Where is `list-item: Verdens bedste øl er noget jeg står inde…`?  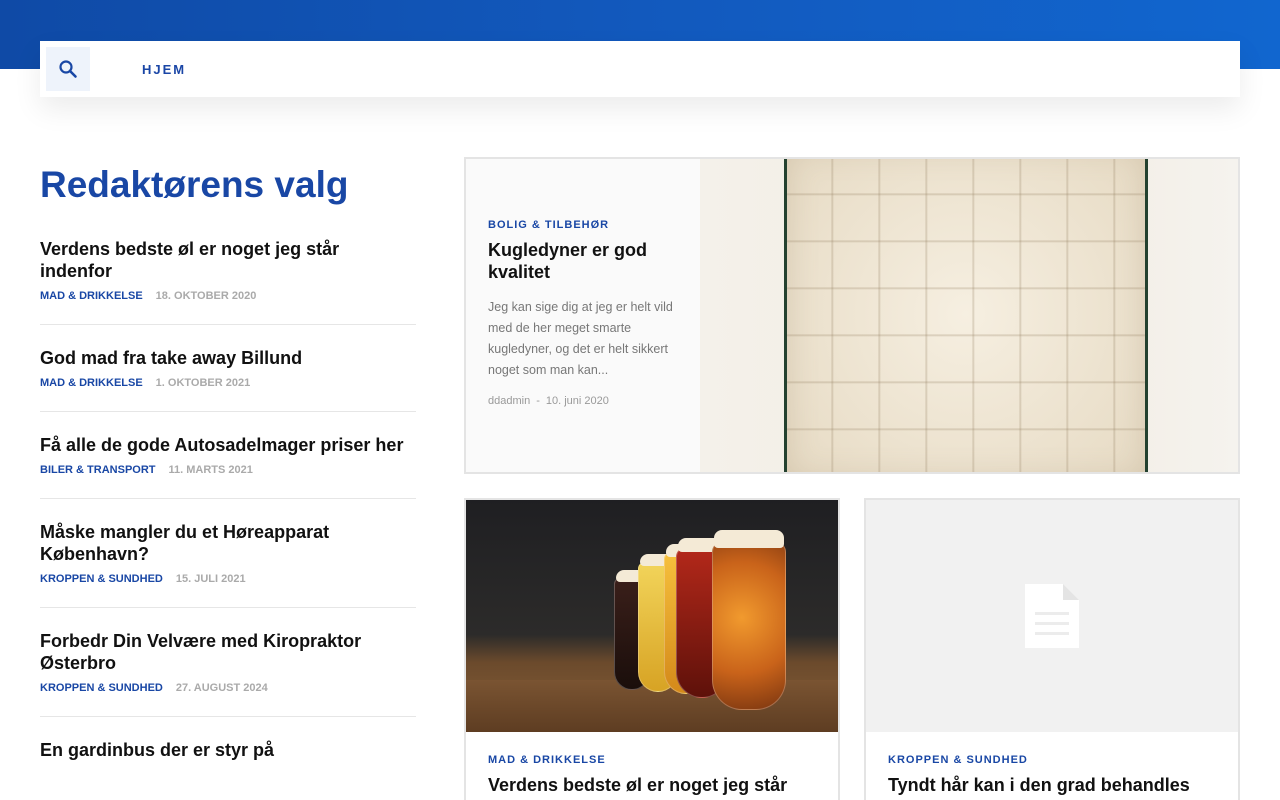
list-item: Verdens bedste øl er noget jeg står inde… is located at coordinates (228, 281).